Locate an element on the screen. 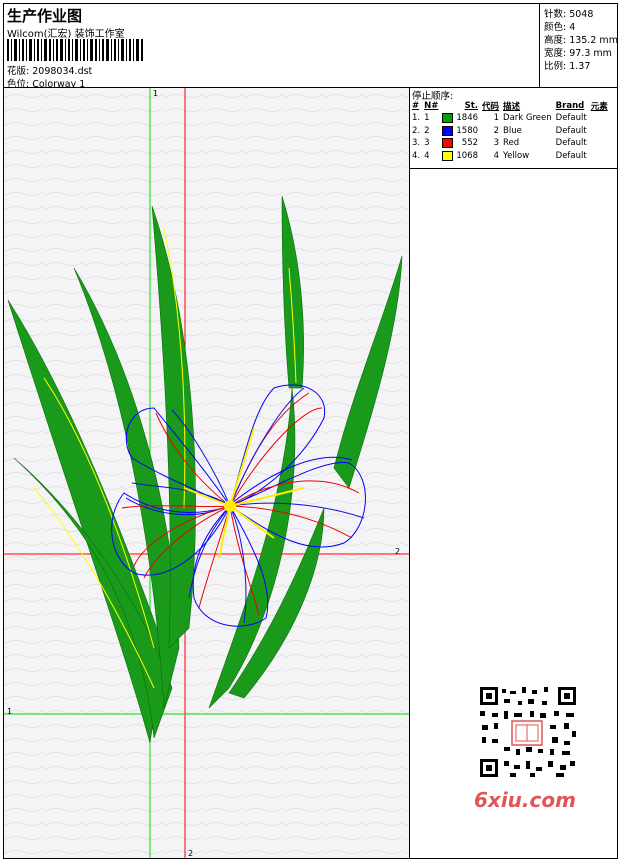 This screenshot has height=861, width=620. panel-divider is located at coordinates (513, 168).